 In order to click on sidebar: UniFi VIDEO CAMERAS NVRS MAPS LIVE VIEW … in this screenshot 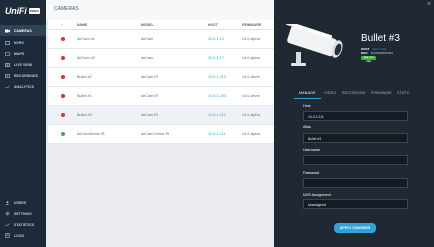, I will do `click(23, 123)`.